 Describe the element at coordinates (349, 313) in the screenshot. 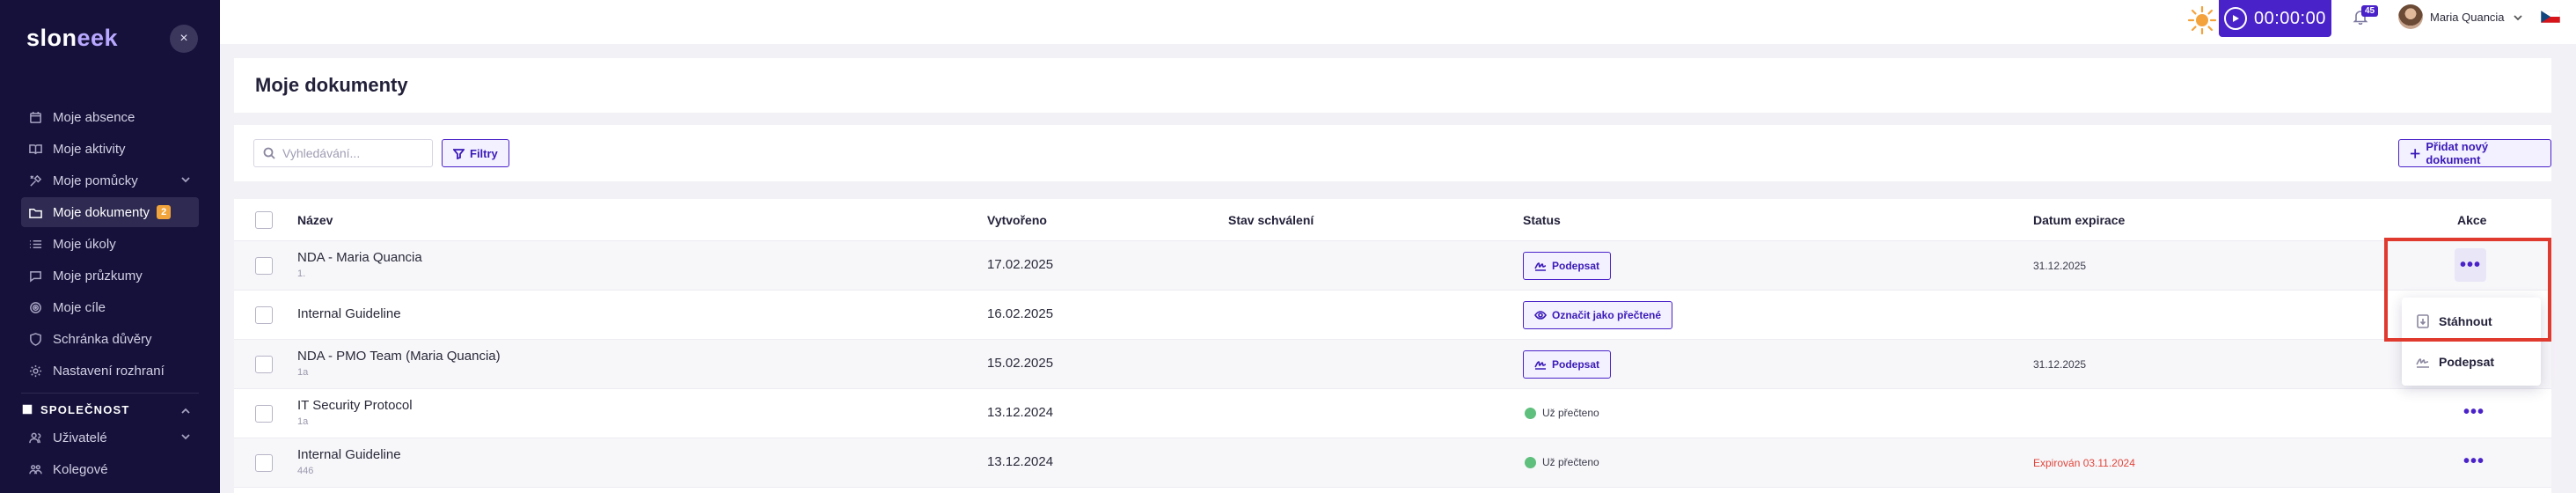

I see `document-name: Internal Guideline` at that location.